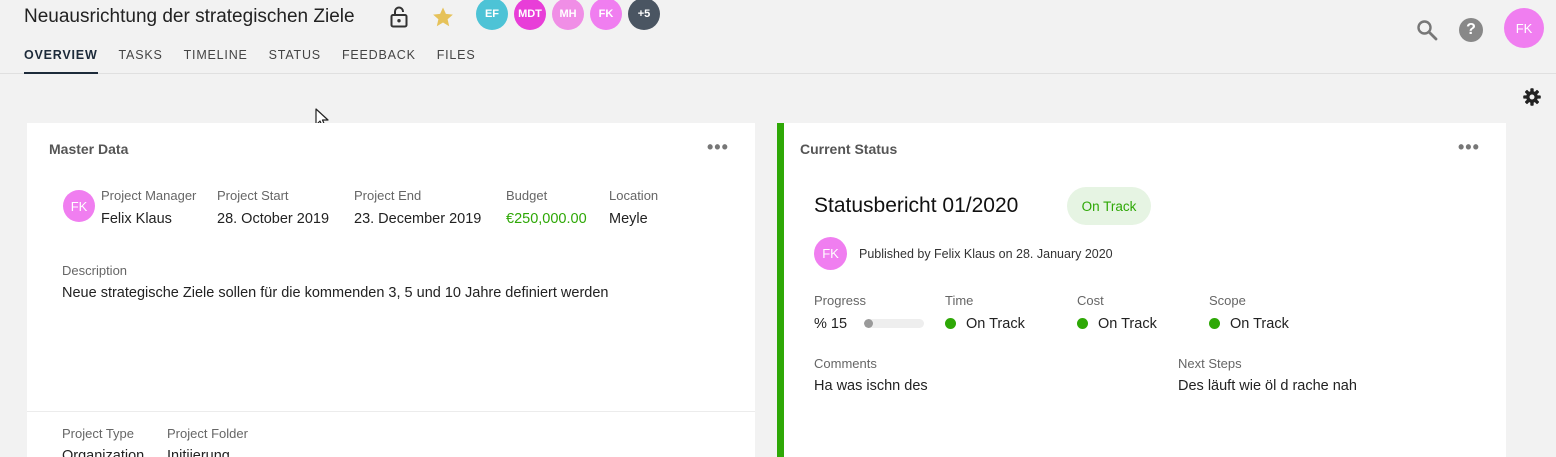 The image size is (1556, 457). I want to click on comments-value: Ha was ischn des, so click(871, 386).